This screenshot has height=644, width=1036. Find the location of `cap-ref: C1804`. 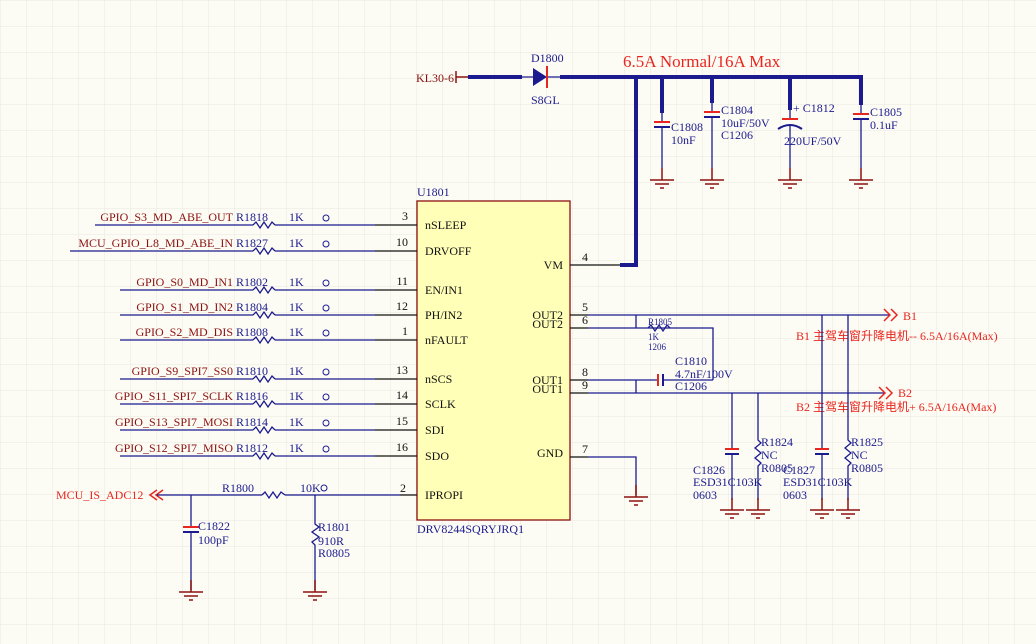

cap-ref: C1804 is located at coordinates (737, 110).